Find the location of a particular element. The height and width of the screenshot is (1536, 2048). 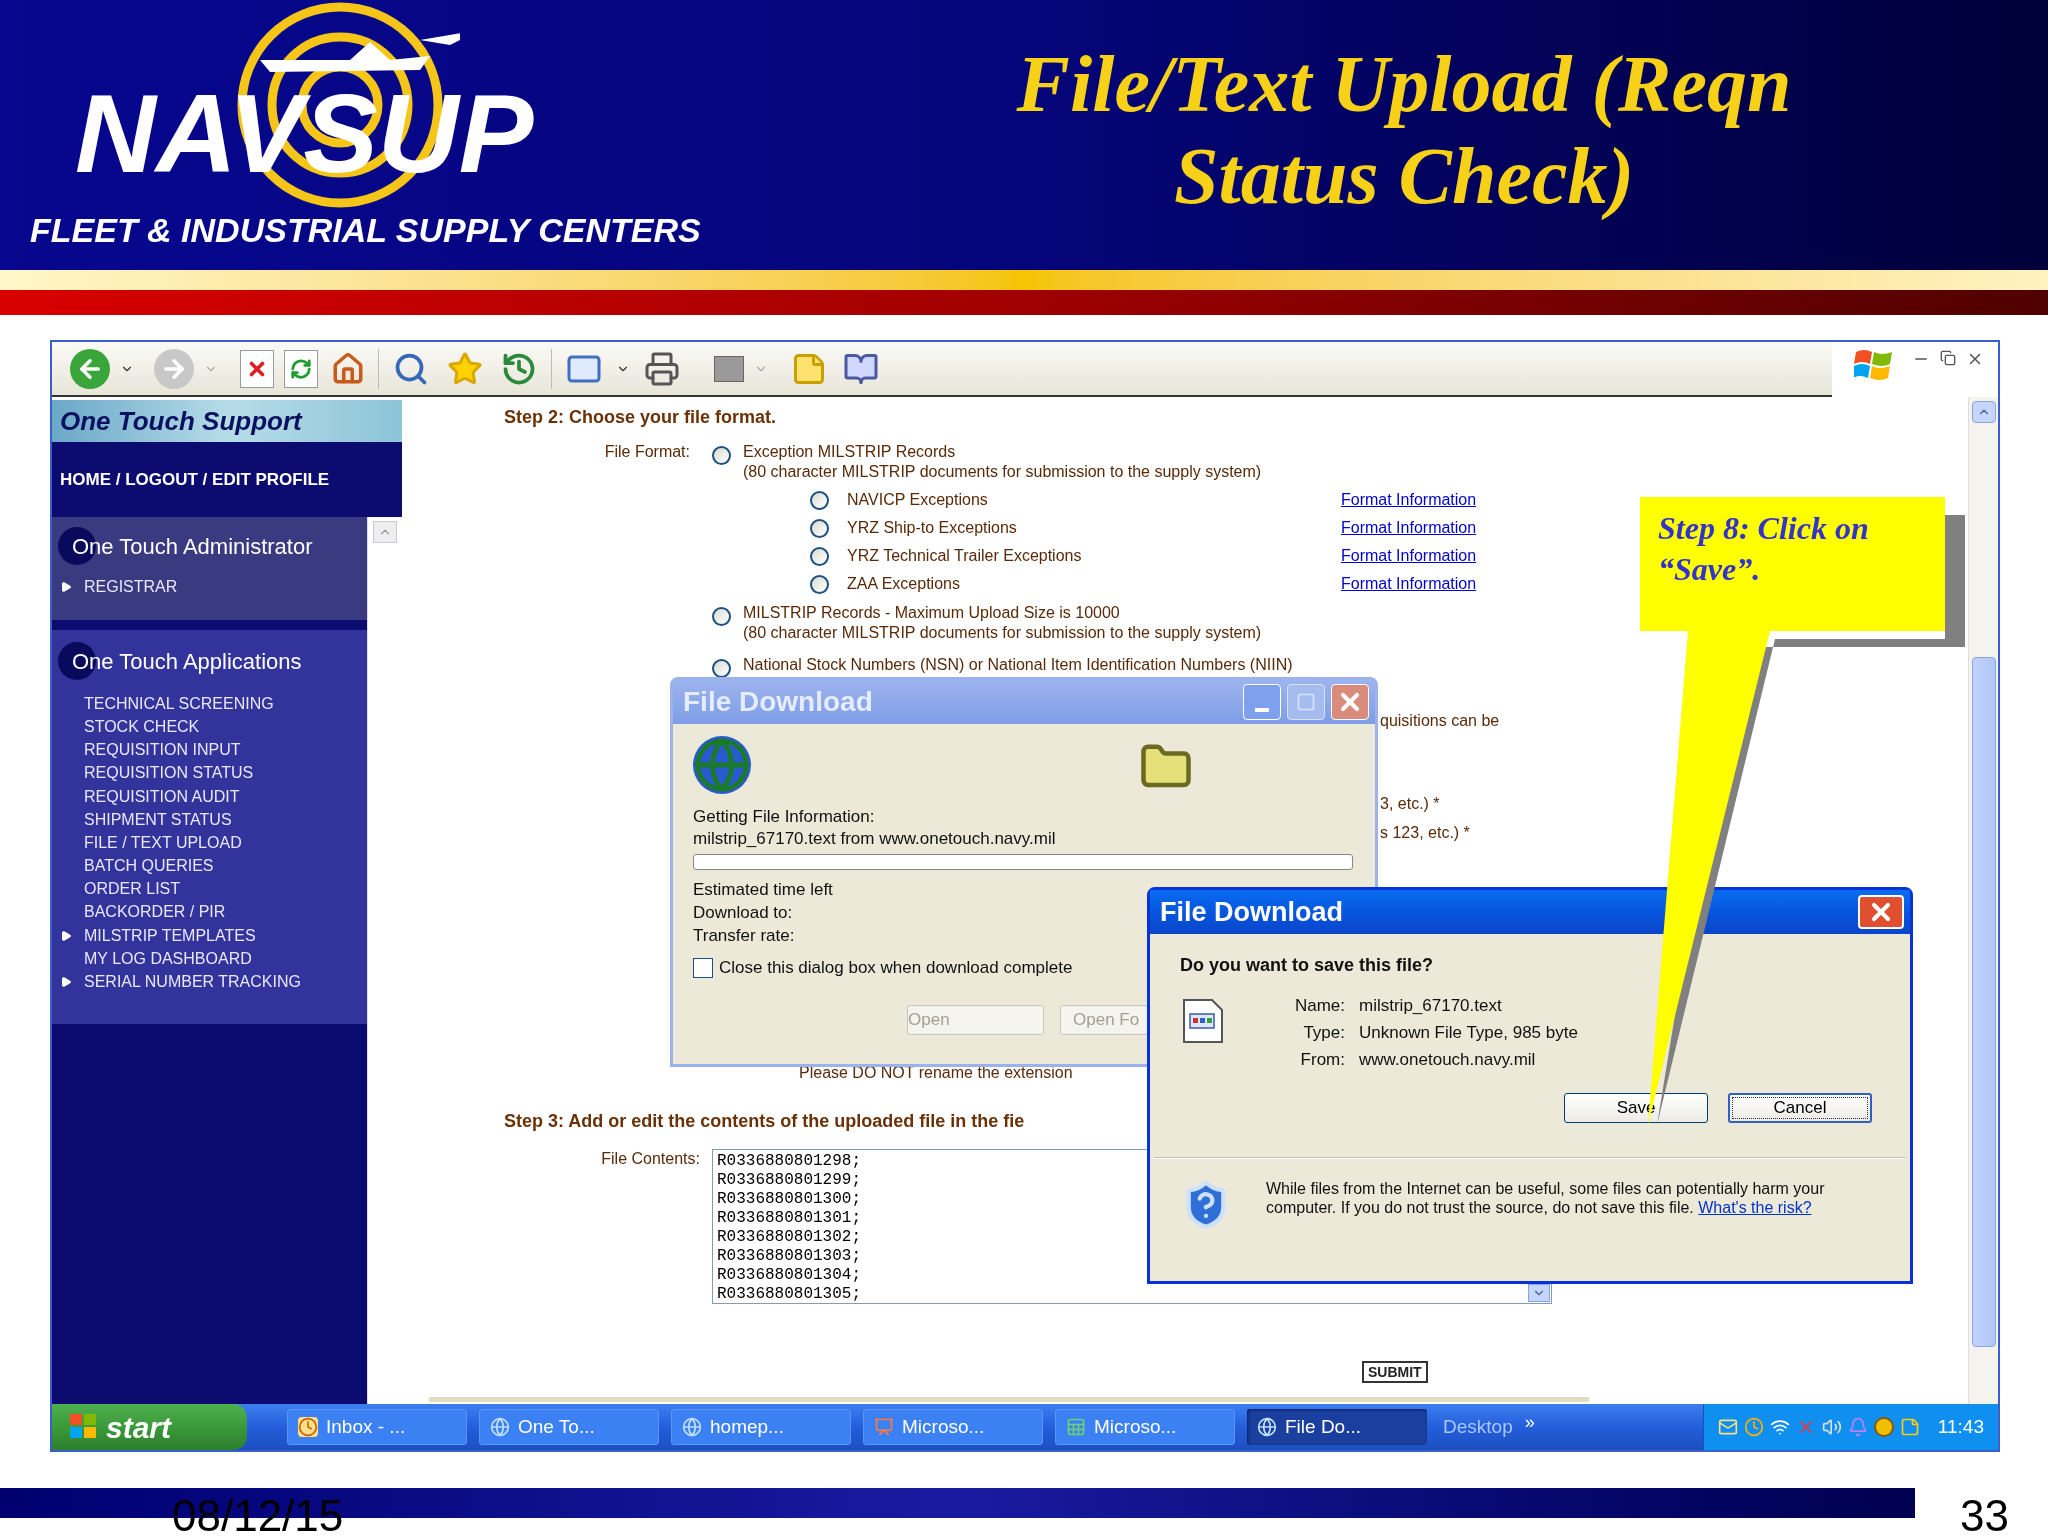

risk-link: What's the risk? is located at coordinates (1755, 1207).